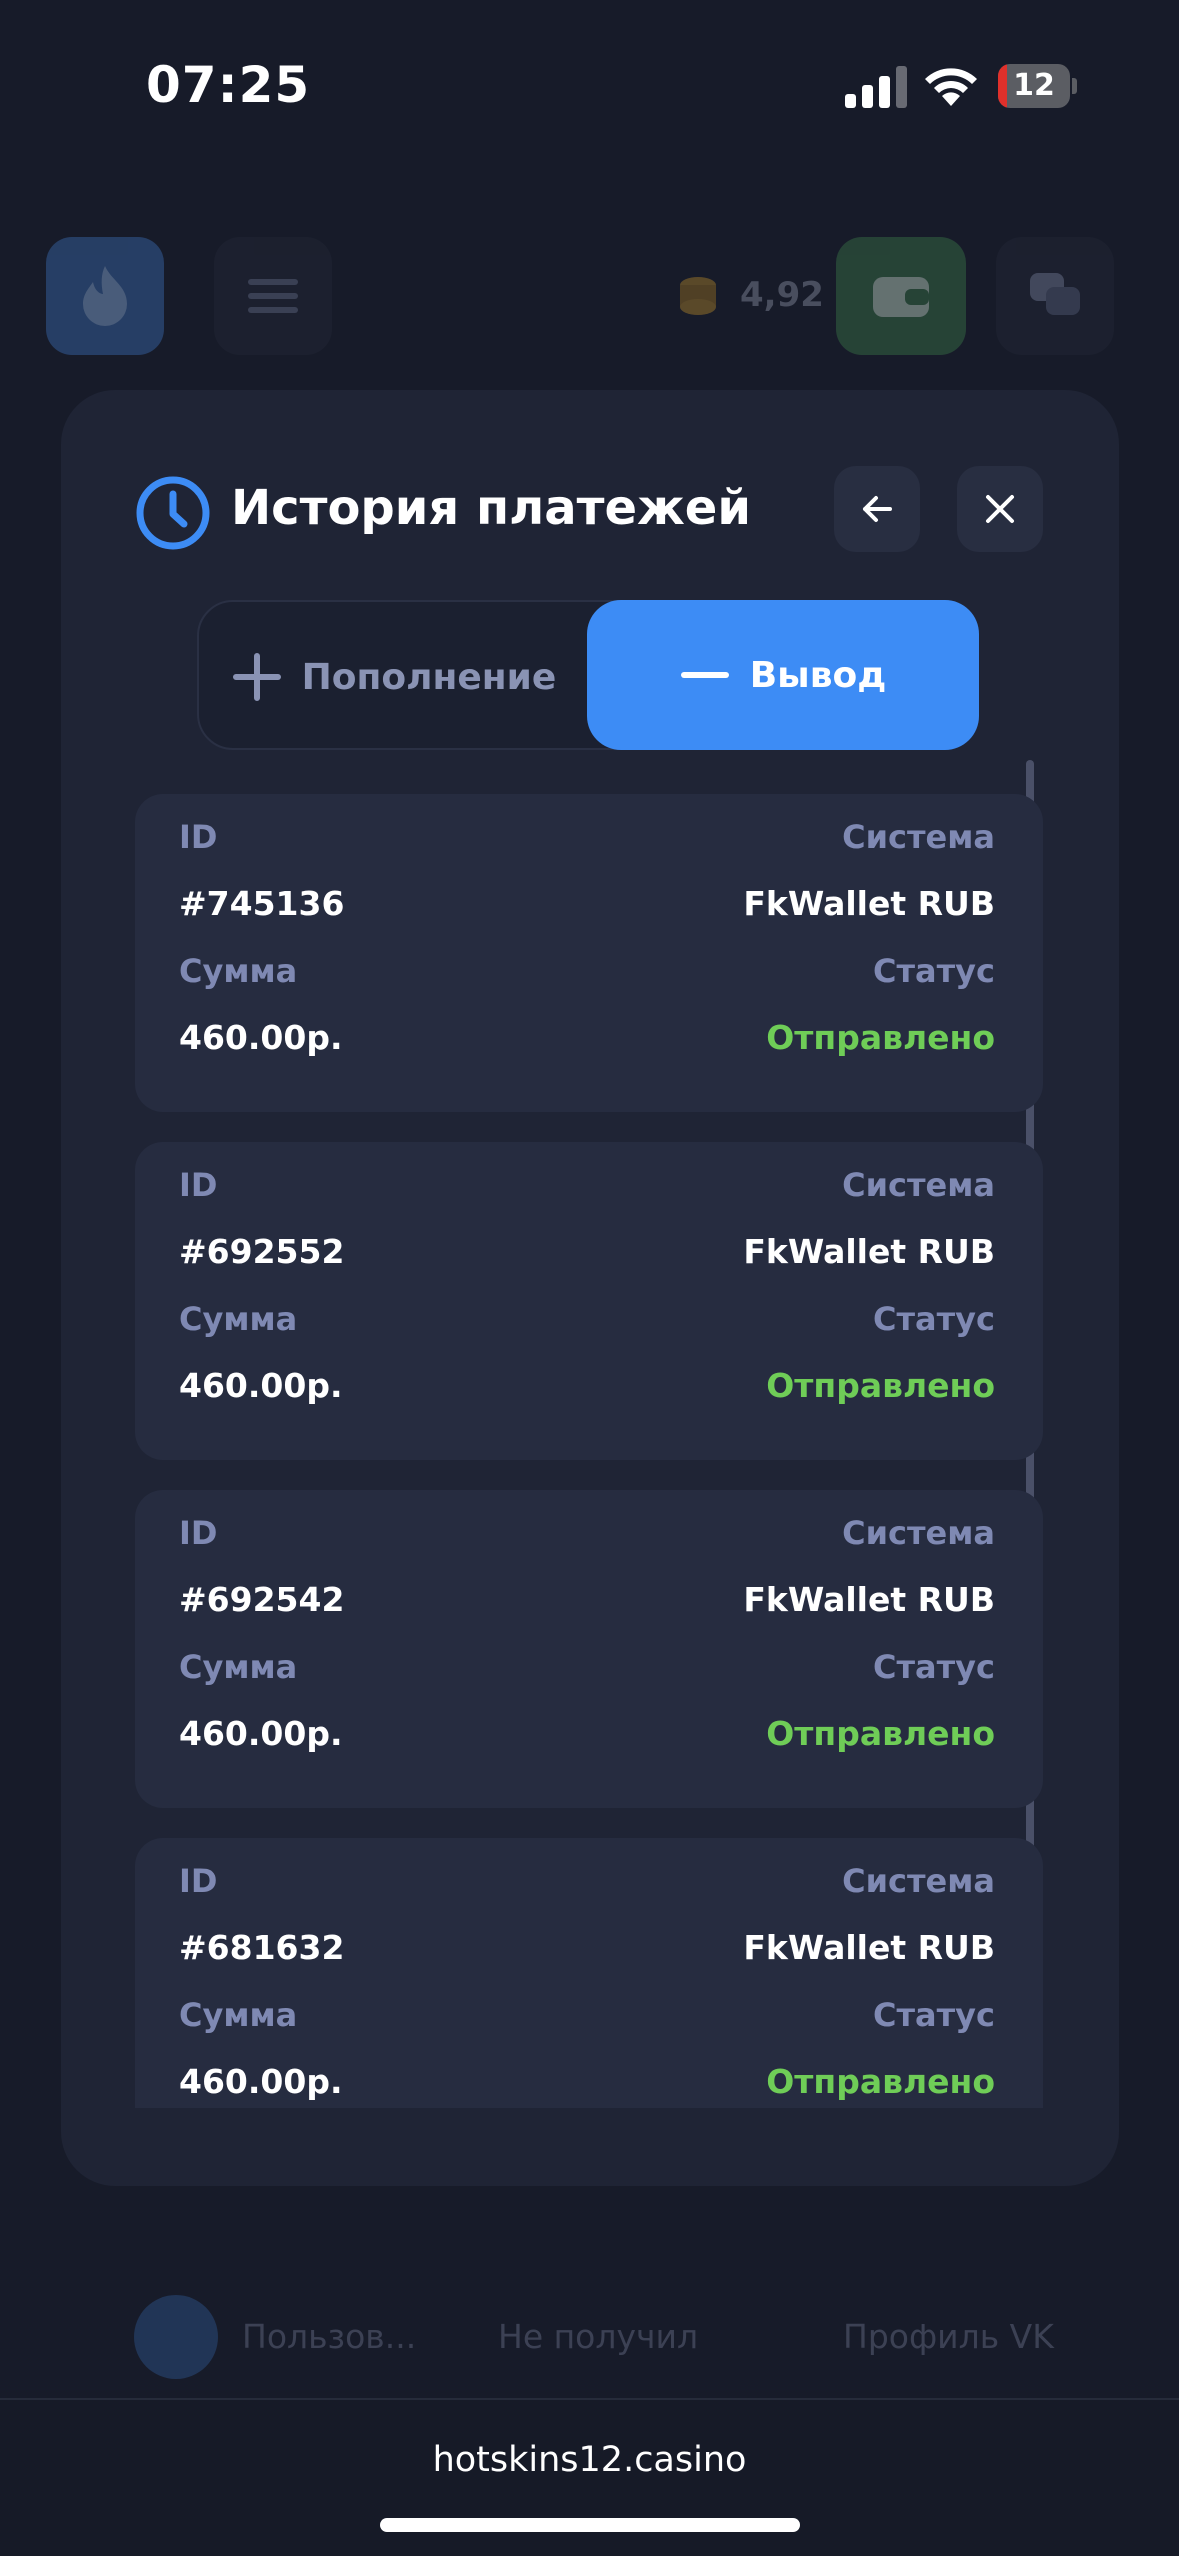  What do you see at coordinates (262, 1947) in the screenshot?
I see `payment-id: #681632` at bounding box center [262, 1947].